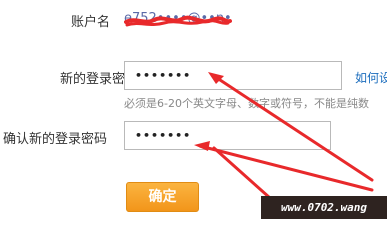 Image resolution: width=387 pixels, height=240 pixels. I want to click on watermark: www.0702.wang, so click(324, 207).